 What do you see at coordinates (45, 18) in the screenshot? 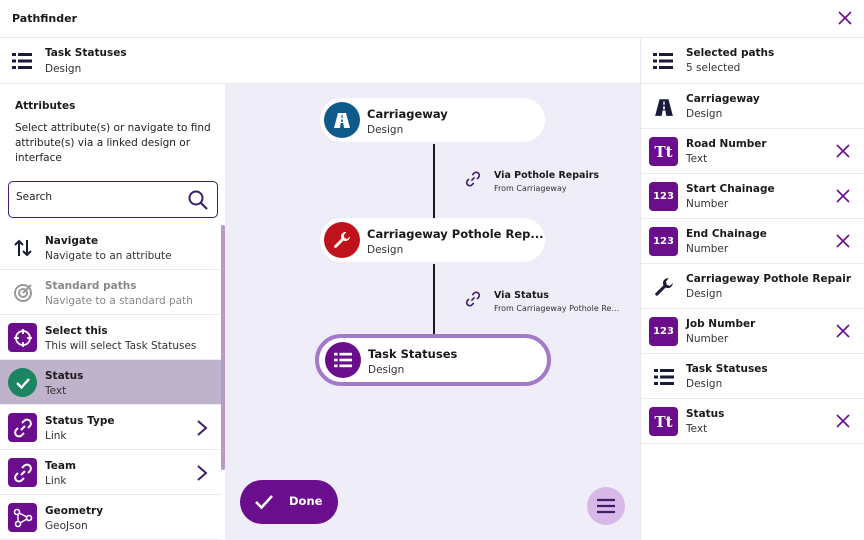
I see `window-title: Pathfinder` at bounding box center [45, 18].